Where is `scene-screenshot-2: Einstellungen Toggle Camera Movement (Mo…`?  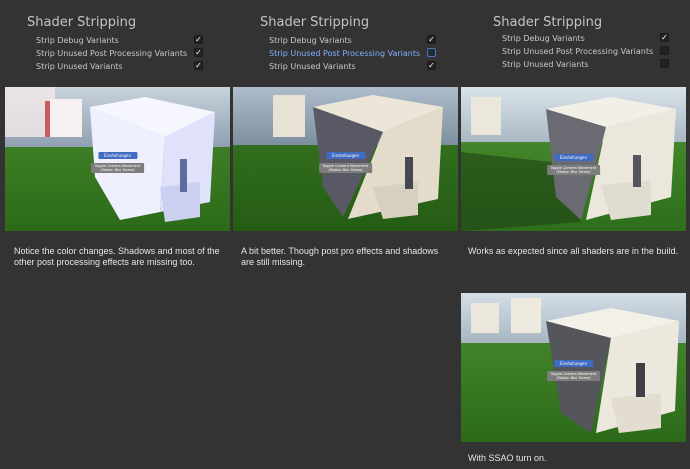
scene-screenshot-2: Einstellungen Toggle Camera Movement (Mo… is located at coordinates (345, 159).